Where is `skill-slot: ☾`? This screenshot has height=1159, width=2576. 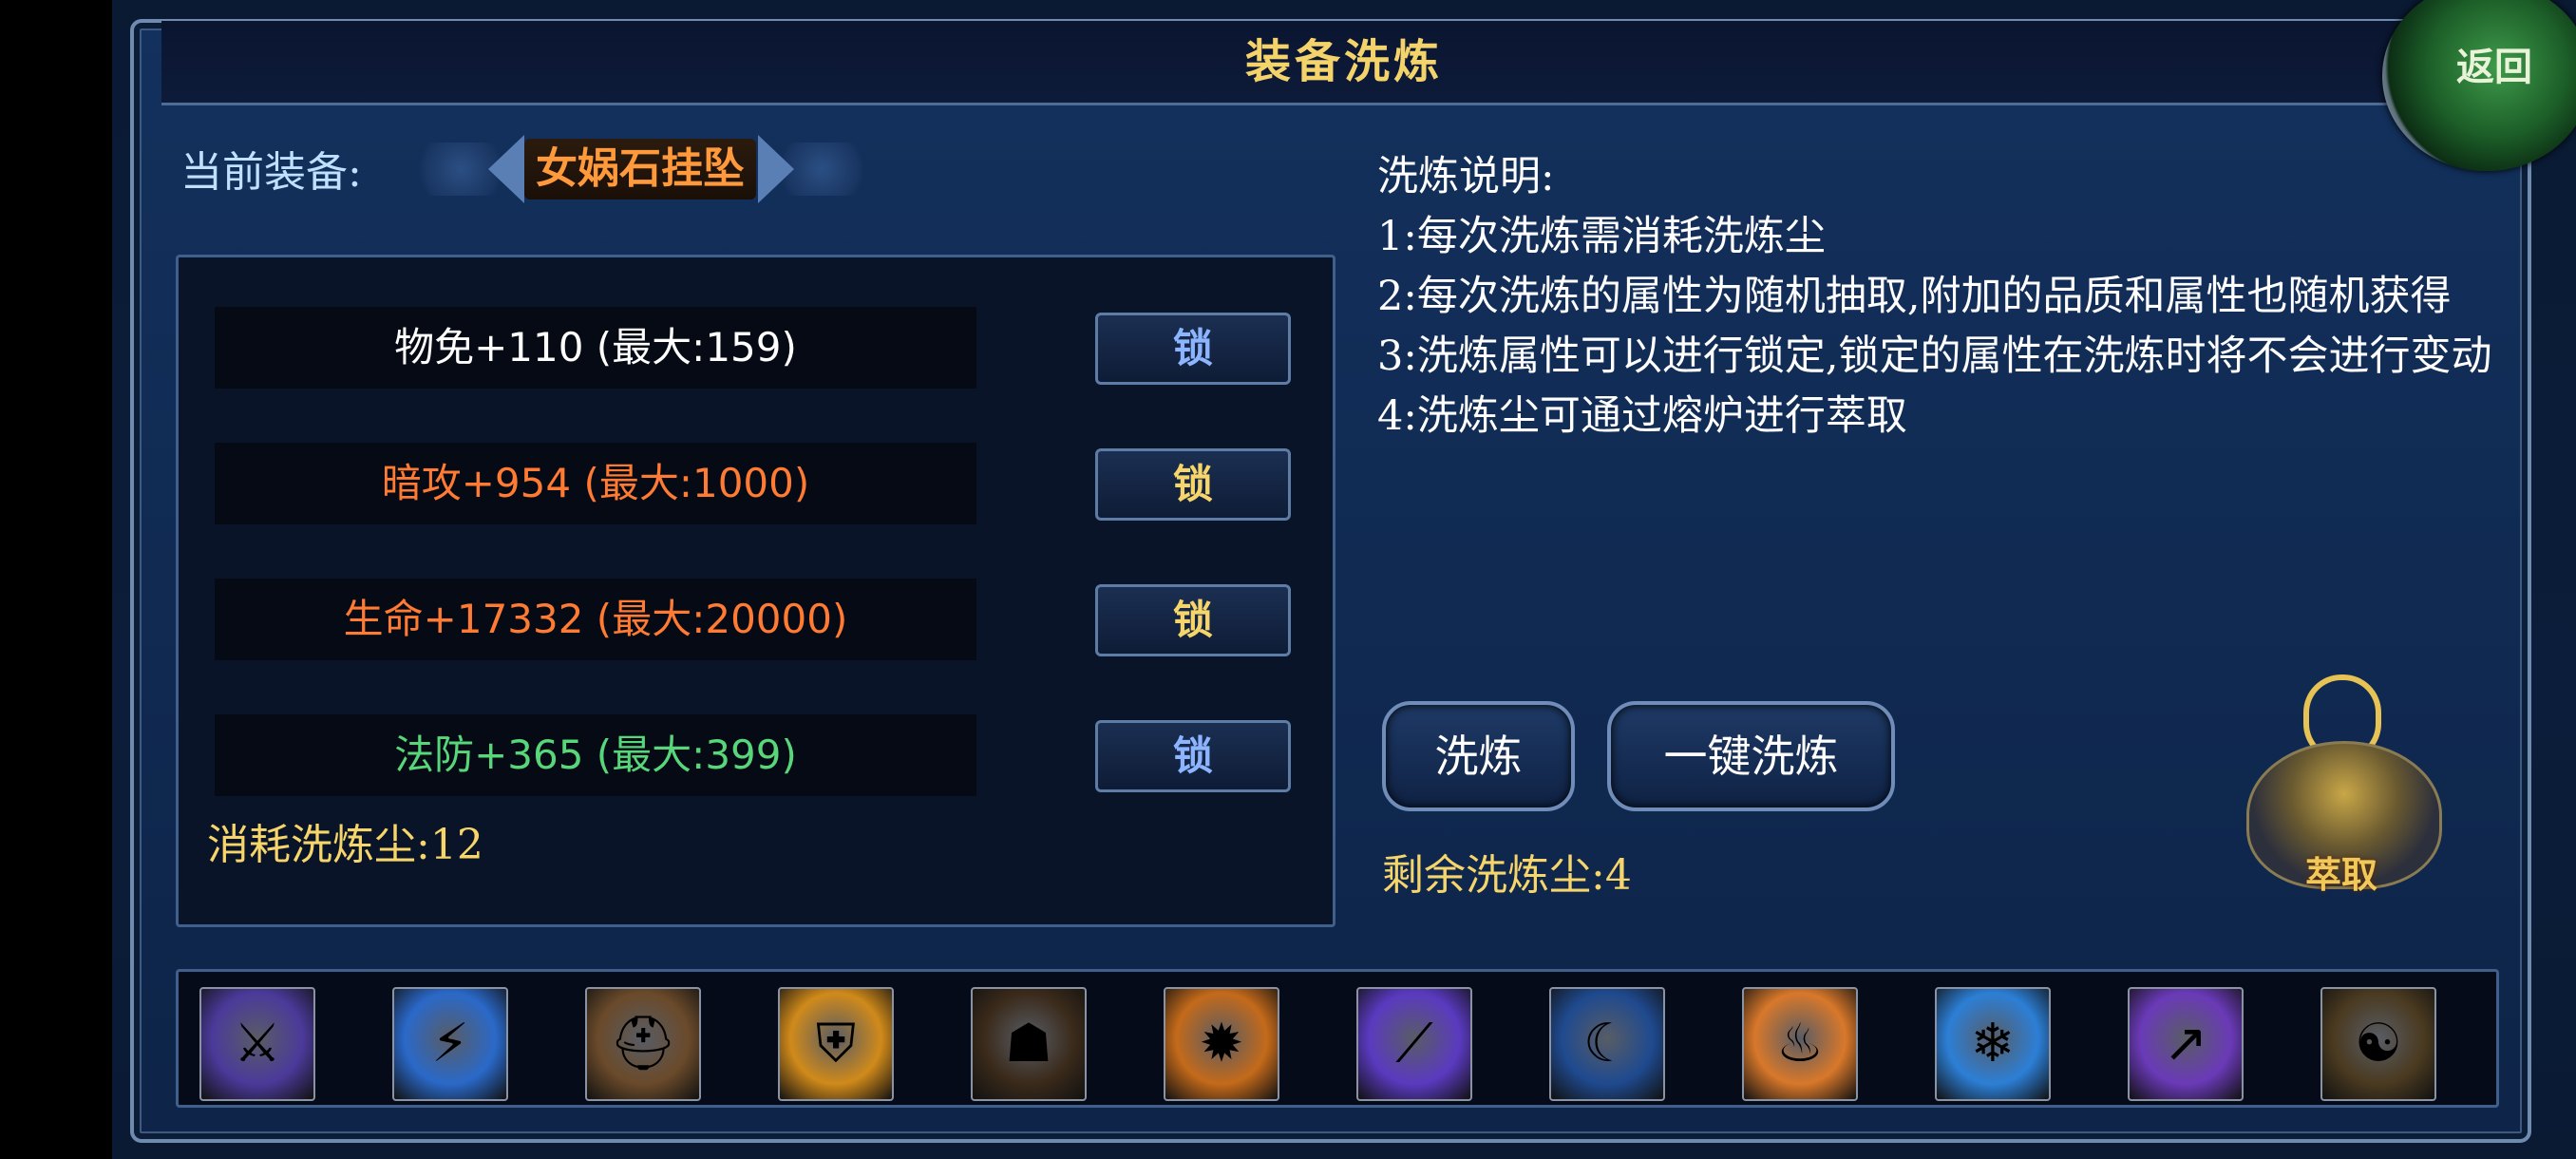 skill-slot: ☾ is located at coordinates (1607, 1044).